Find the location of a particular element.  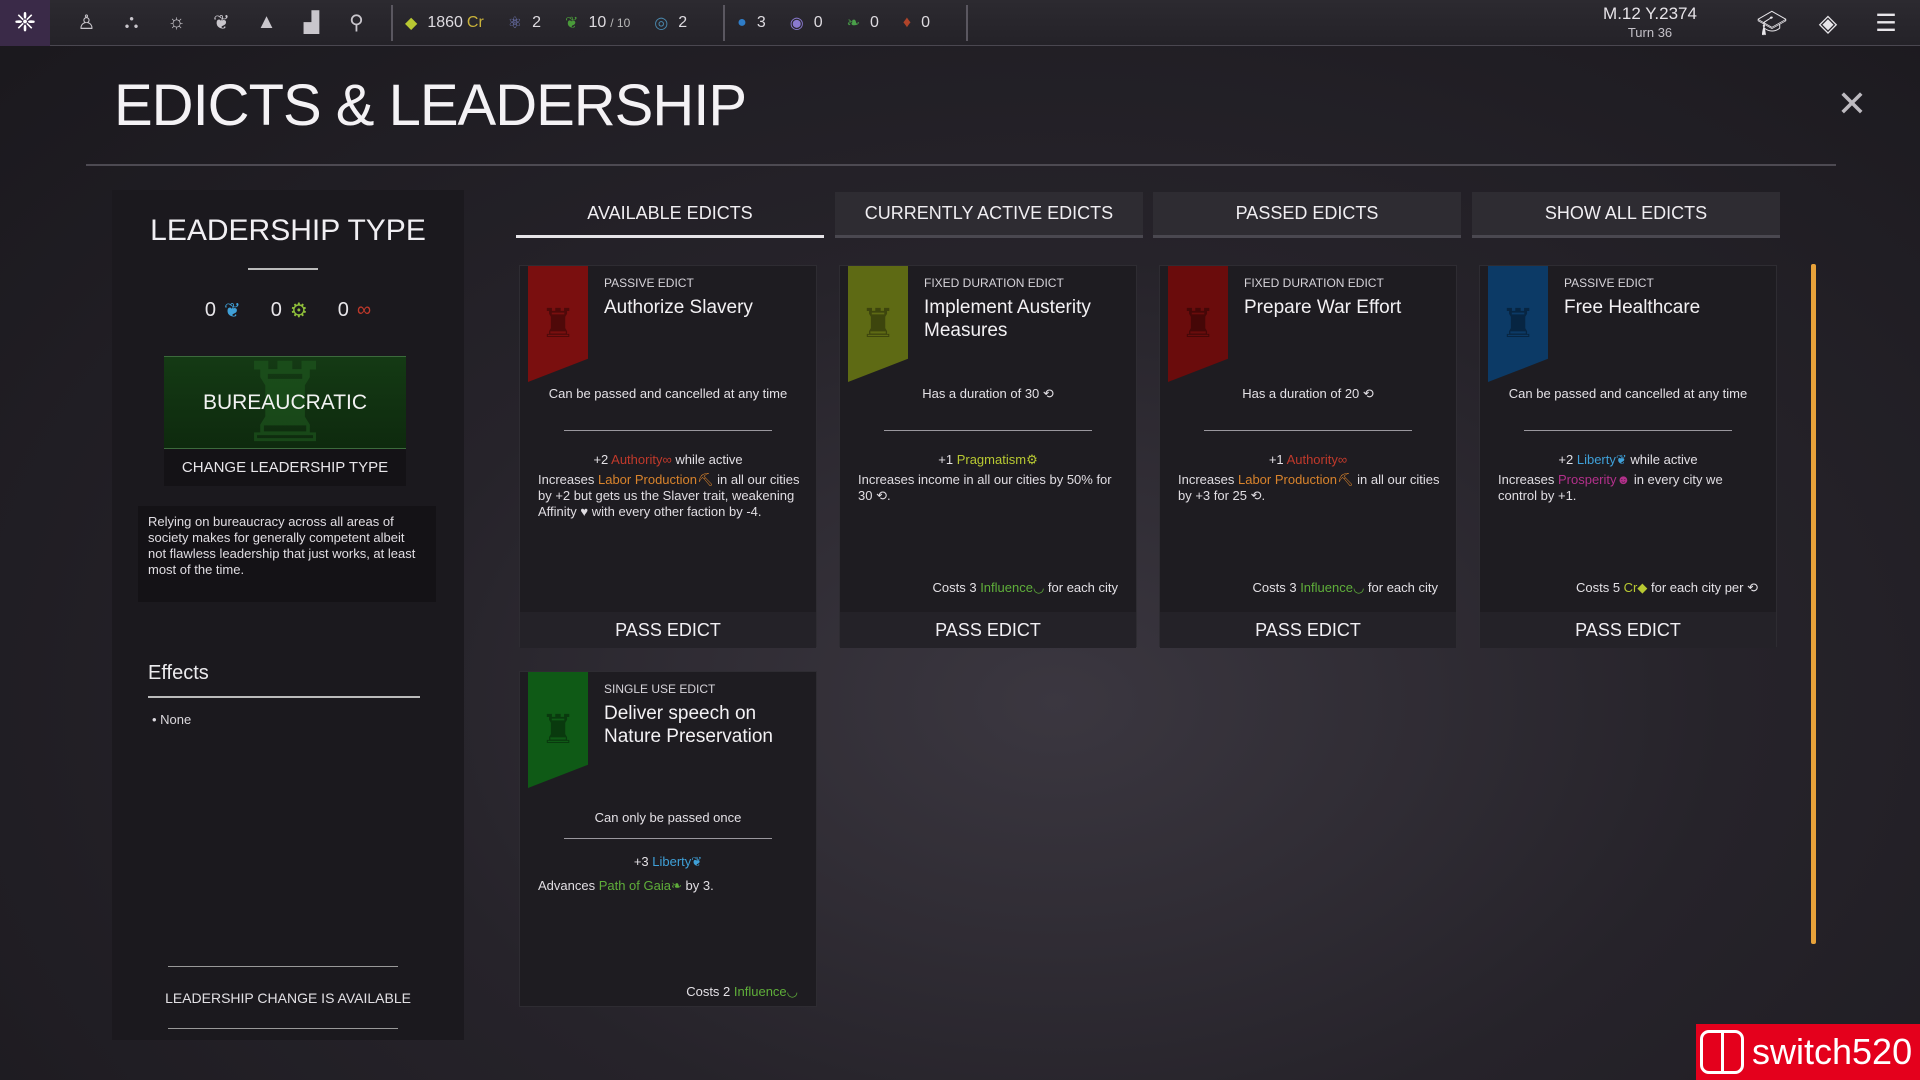

leadership-type-card: ♜ BUREAUCRATIC is located at coordinates (285, 402).